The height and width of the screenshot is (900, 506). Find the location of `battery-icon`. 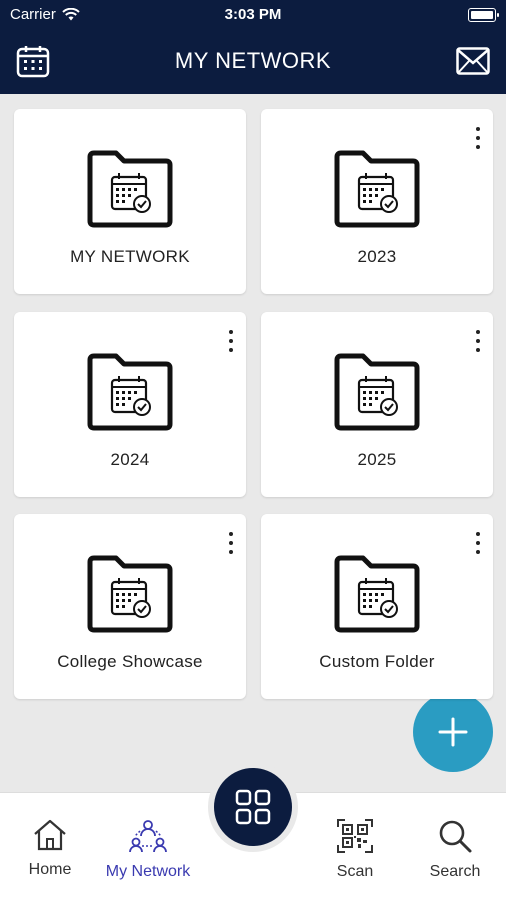

battery-icon is located at coordinates (483, 15).